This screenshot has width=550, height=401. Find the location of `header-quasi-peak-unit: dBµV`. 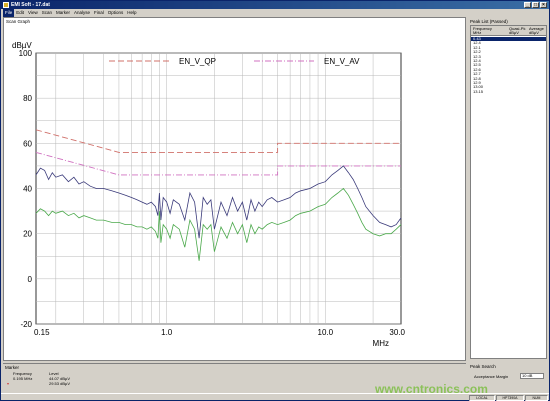

header-quasi-peak-unit: dBµV is located at coordinates (514, 32).